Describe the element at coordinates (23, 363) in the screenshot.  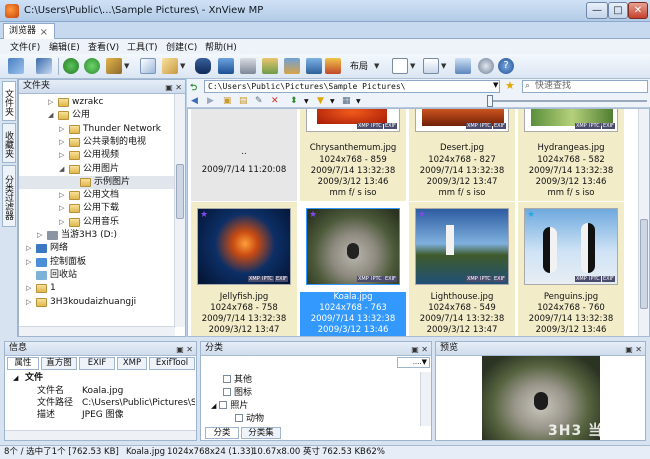
I see `tab-properties: 属性` at that location.